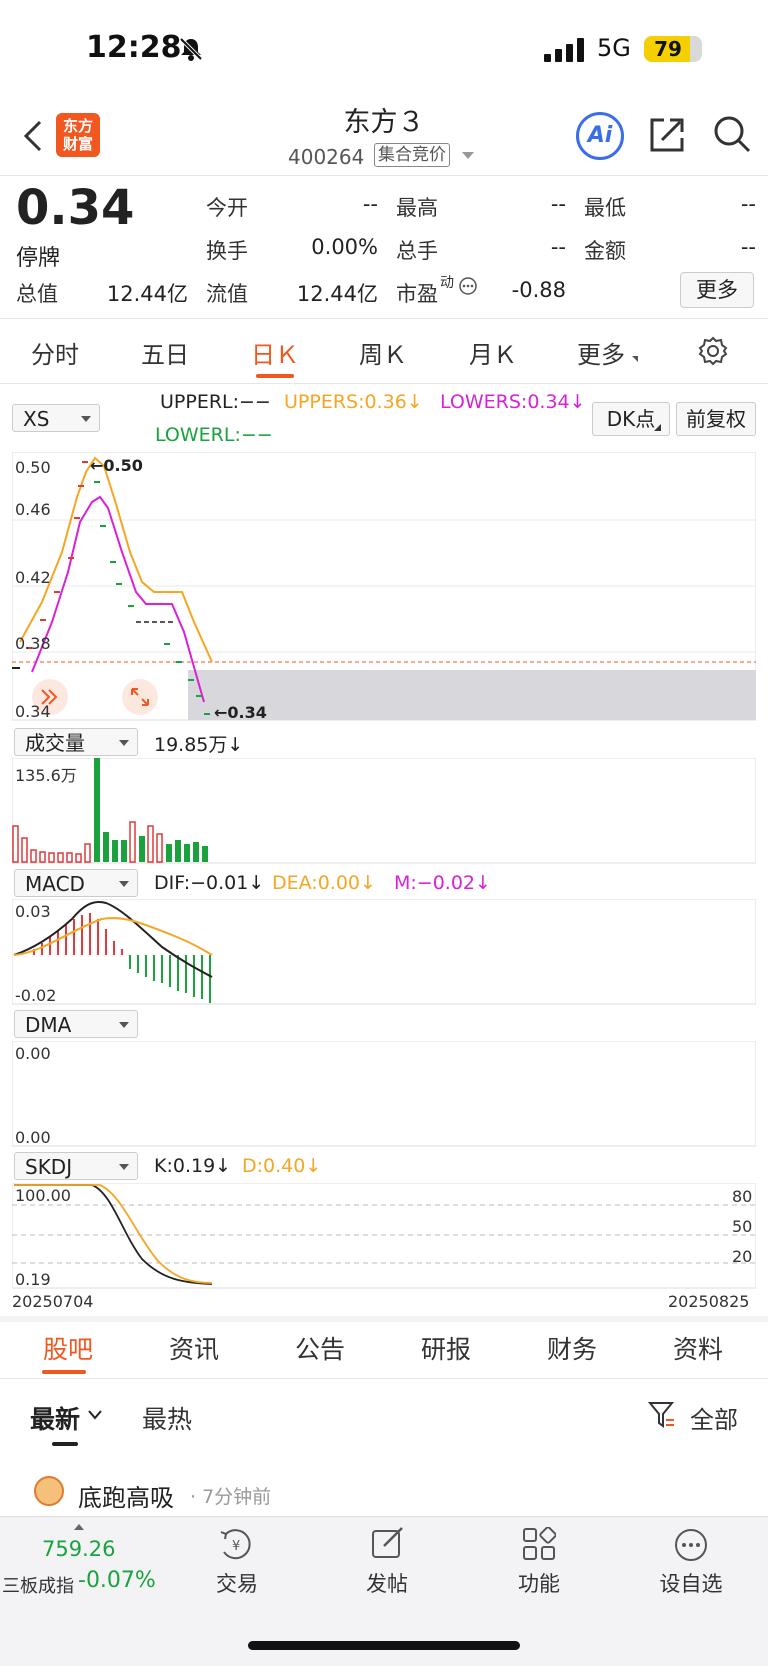 Image resolution: width=768 pixels, height=1666 pixels. What do you see at coordinates (76, 883) in the screenshot?
I see `macd-indicator-select: MACD` at bounding box center [76, 883].